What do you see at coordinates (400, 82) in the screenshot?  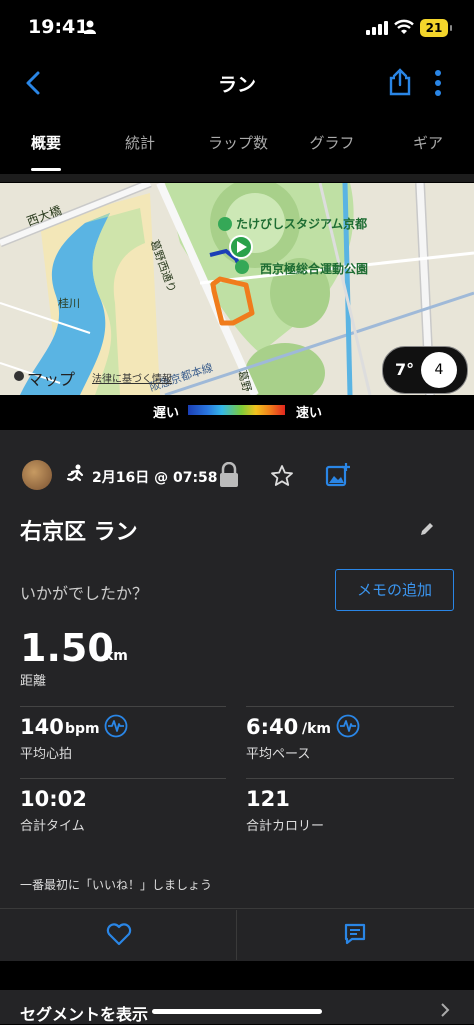 I see `share-icon` at bounding box center [400, 82].